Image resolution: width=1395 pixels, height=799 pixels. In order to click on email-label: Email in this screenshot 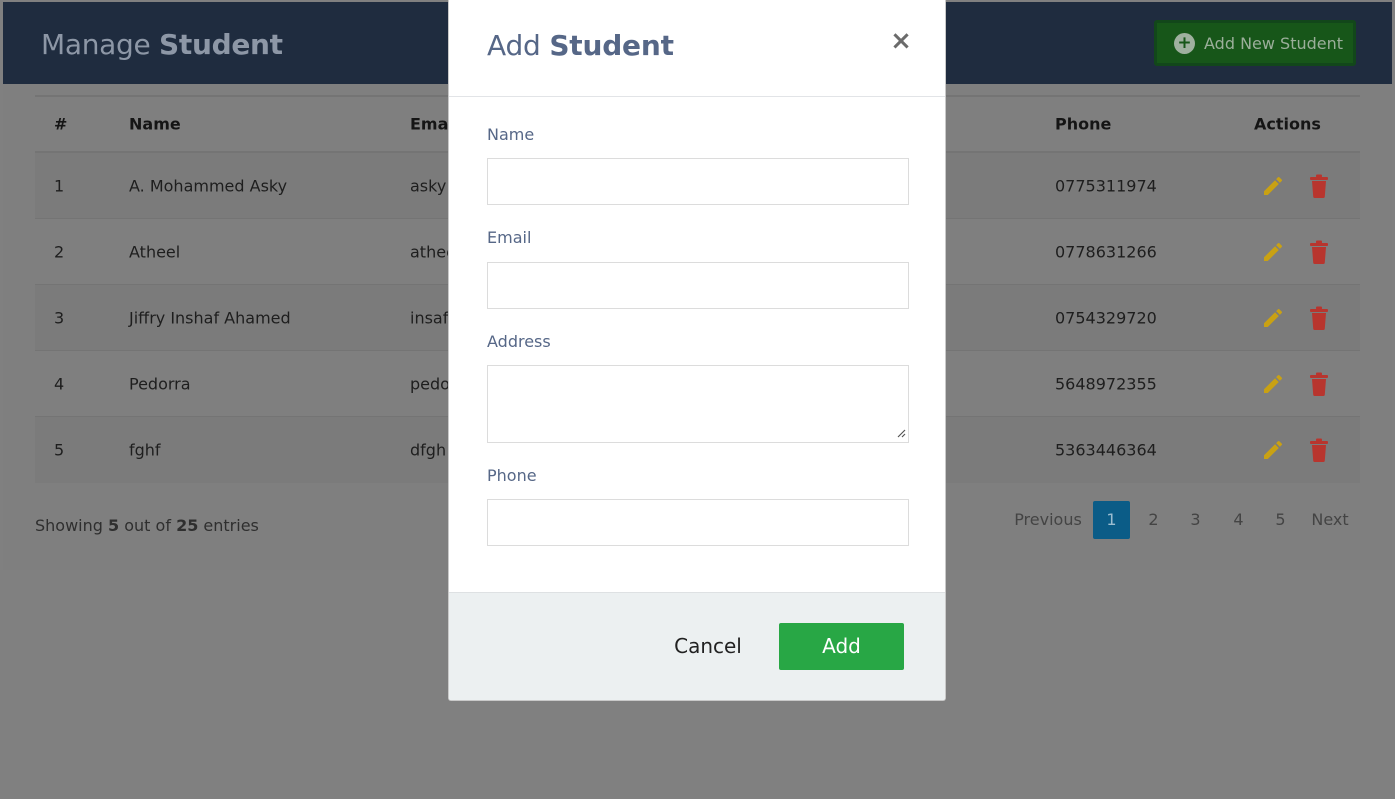, I will do `click(509, 237)`.